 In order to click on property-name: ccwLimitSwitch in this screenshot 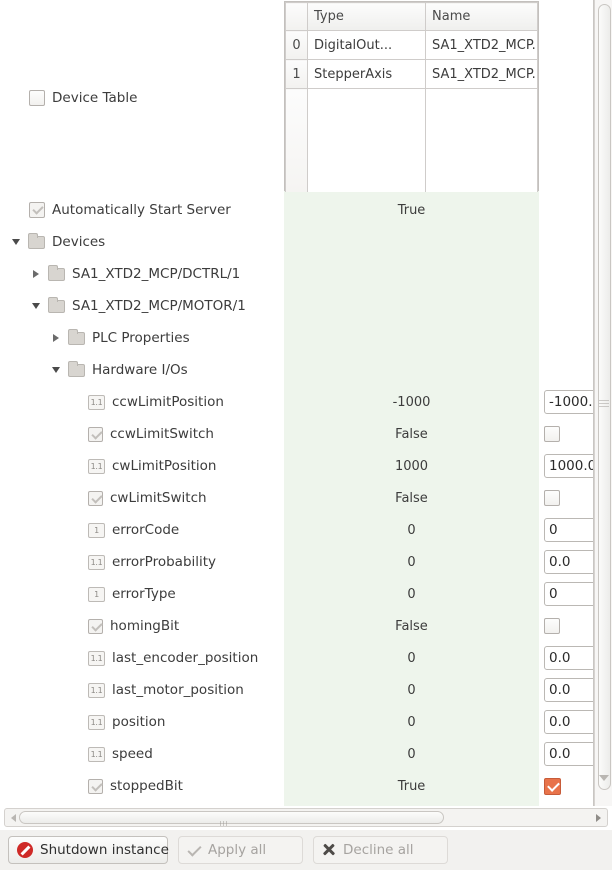, I will do `click(162, 434)`.